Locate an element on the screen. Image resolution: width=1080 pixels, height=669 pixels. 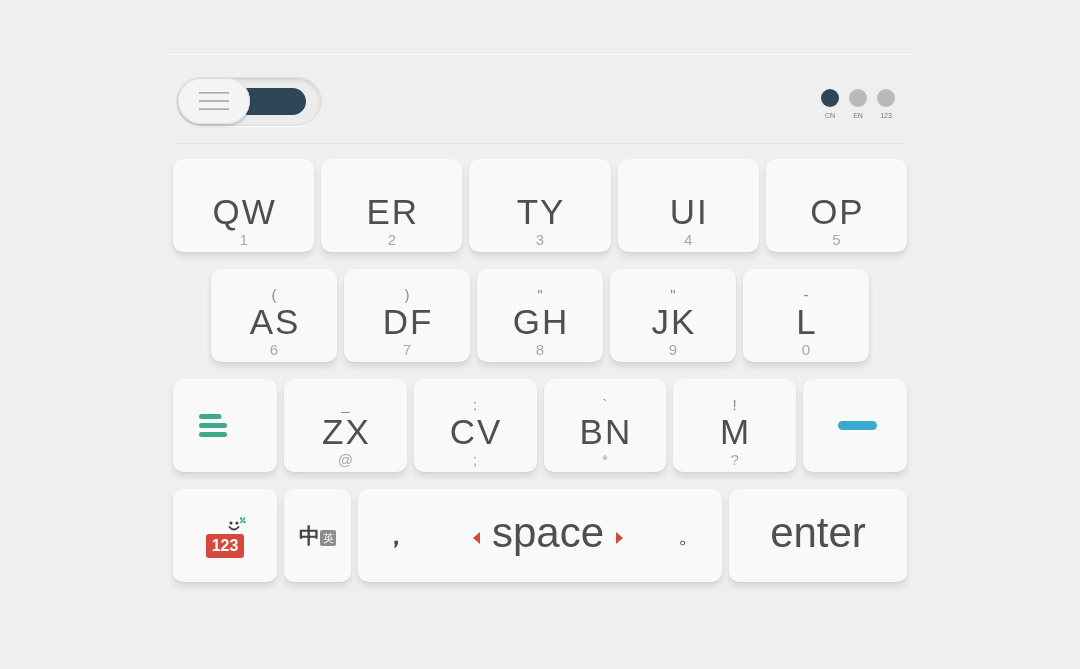
key-hint: _ is located at coordinates (345, 405).